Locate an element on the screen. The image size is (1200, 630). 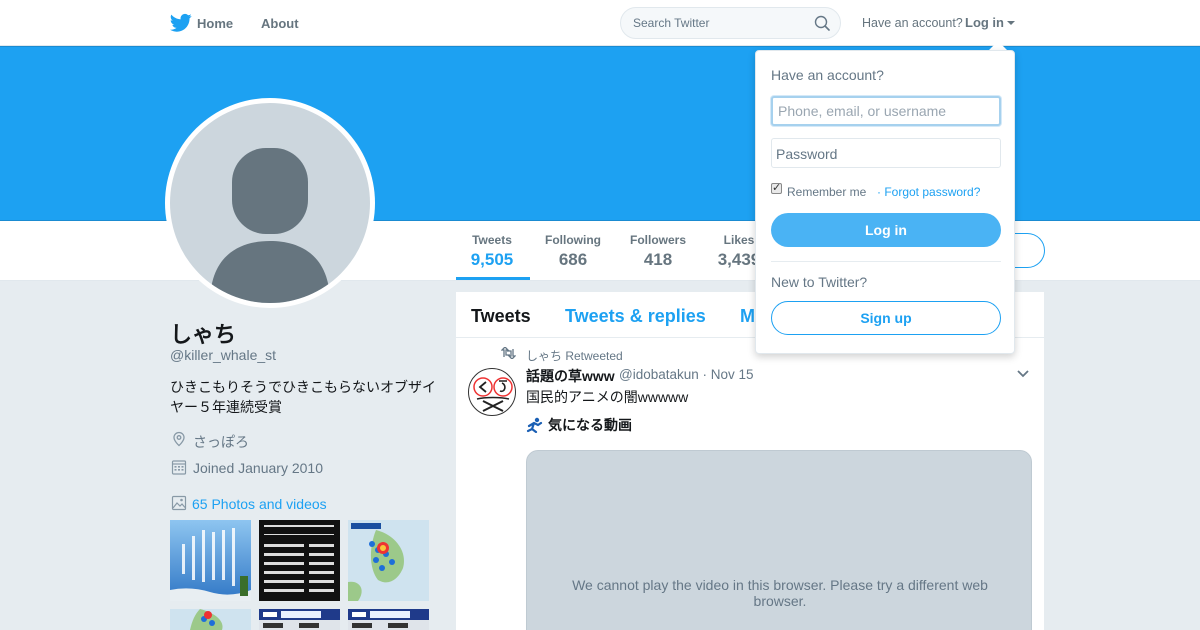
twitter-bird-icon is located at coordinates (181, 23).